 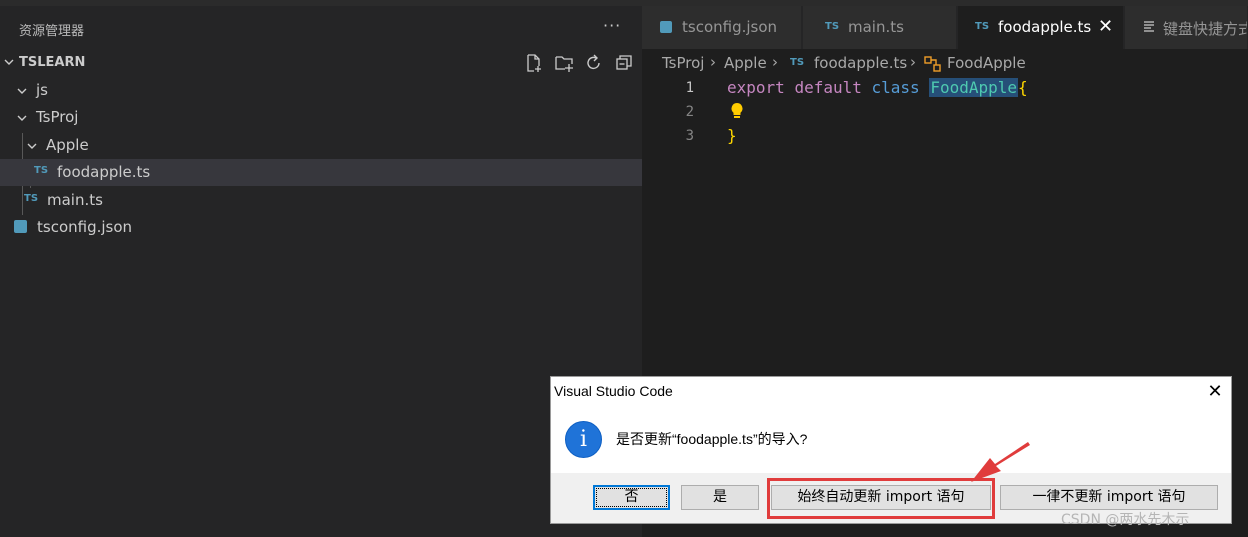 I want to click on tab-main-ts: TS main.ts, so click(x=880, y=27).